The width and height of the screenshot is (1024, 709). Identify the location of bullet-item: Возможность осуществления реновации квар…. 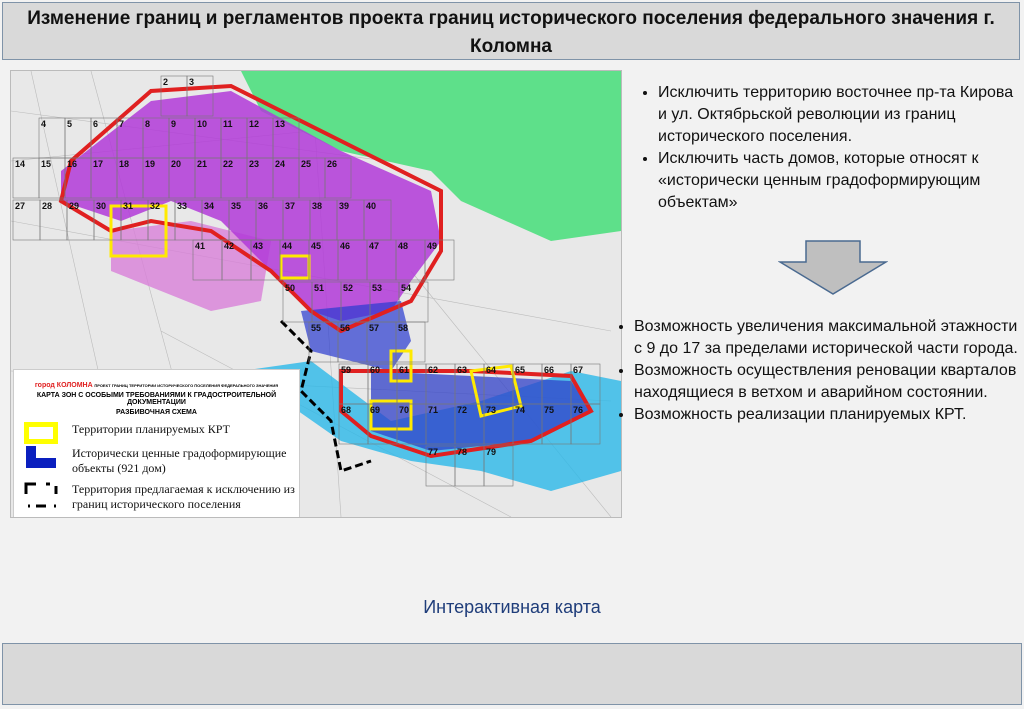
(828, 382).